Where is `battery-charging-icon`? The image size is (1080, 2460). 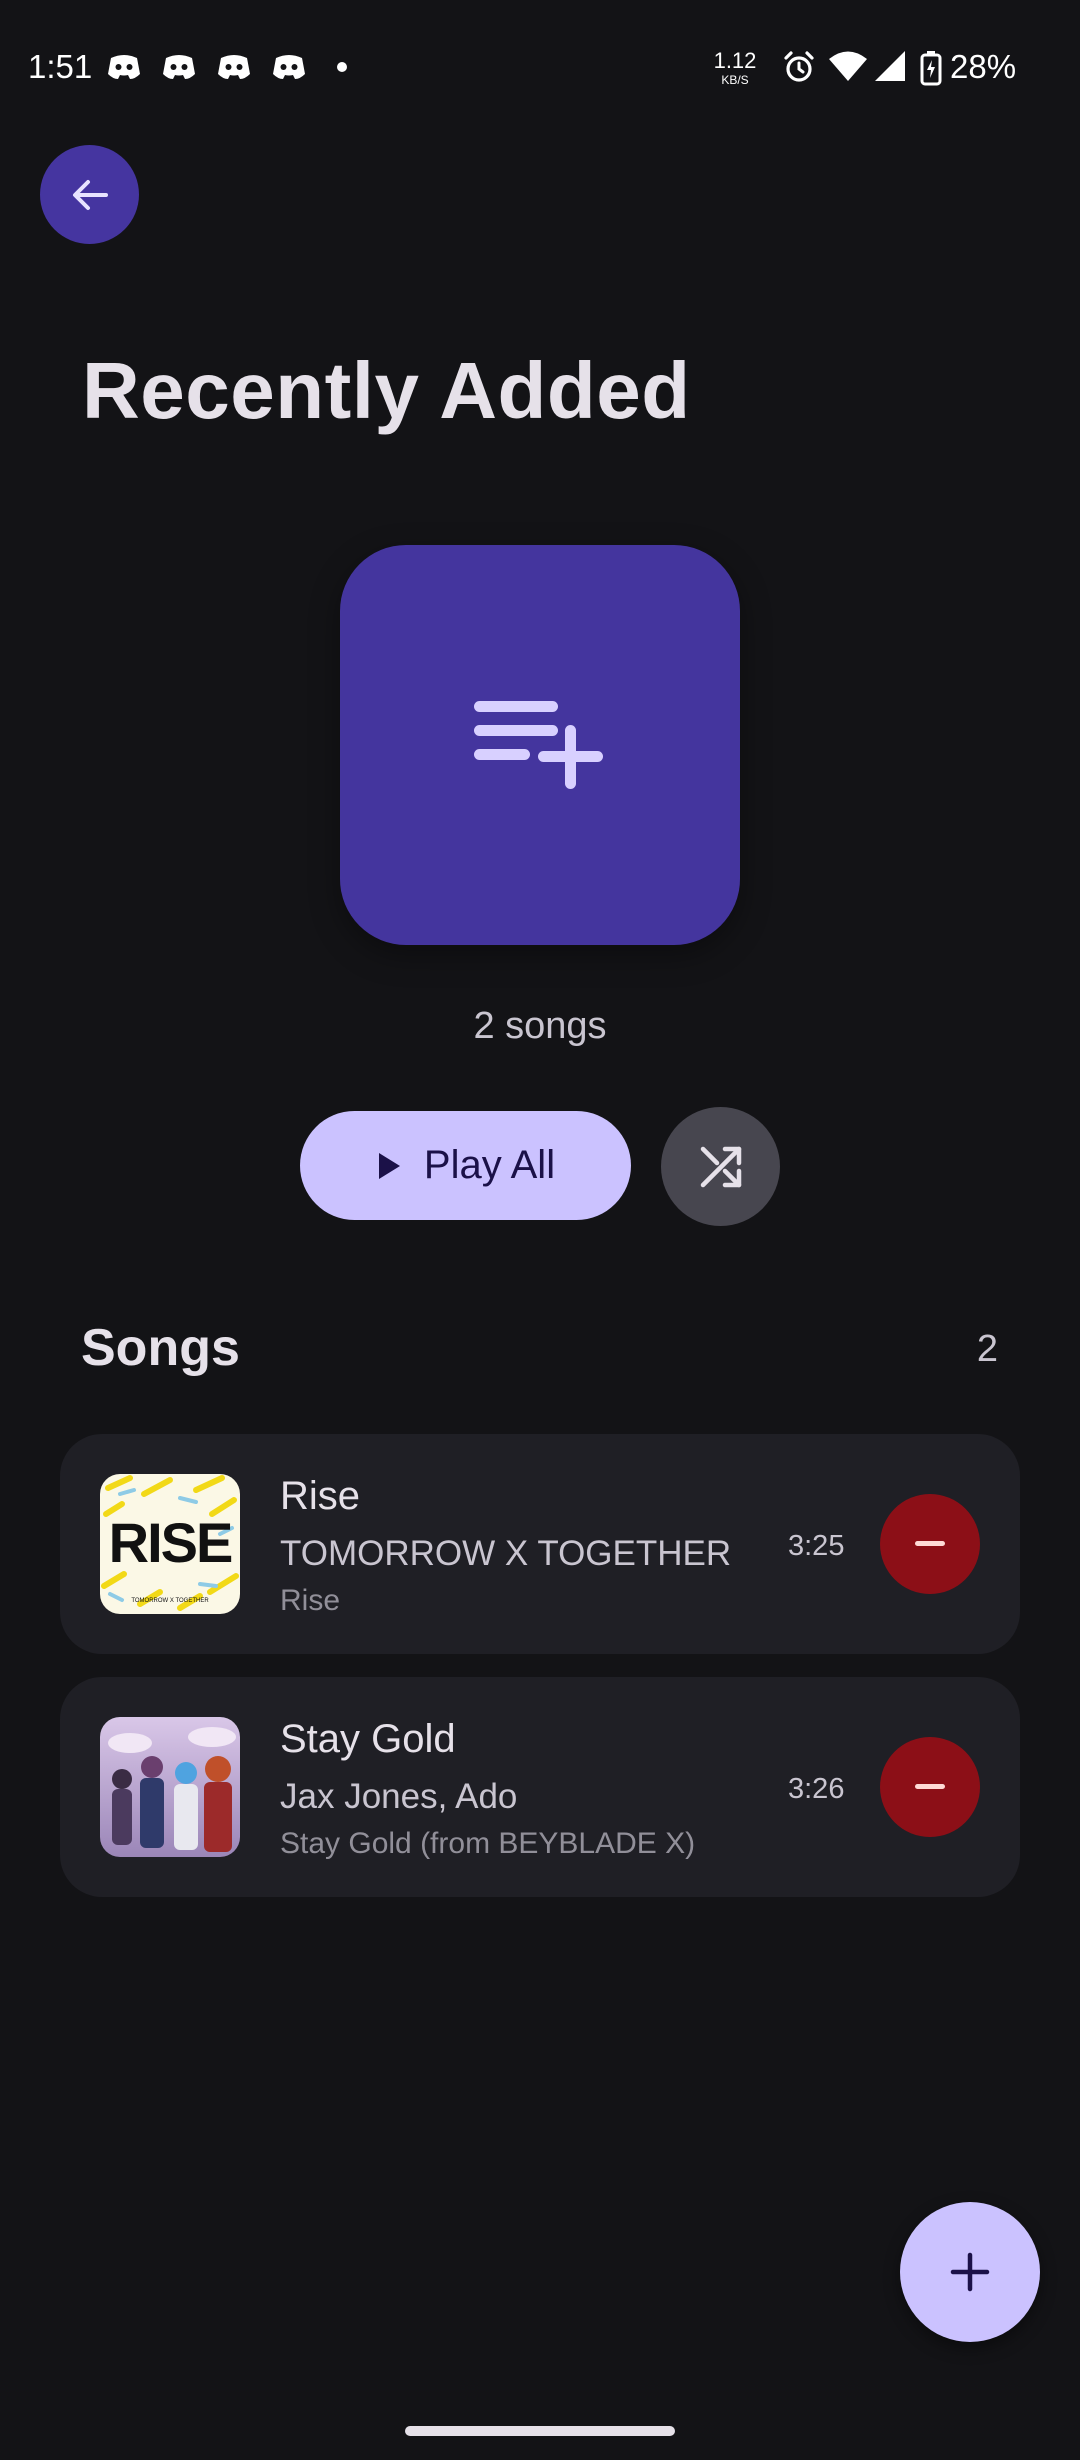
battery-charging-icon is located at coordinates (931, 68).